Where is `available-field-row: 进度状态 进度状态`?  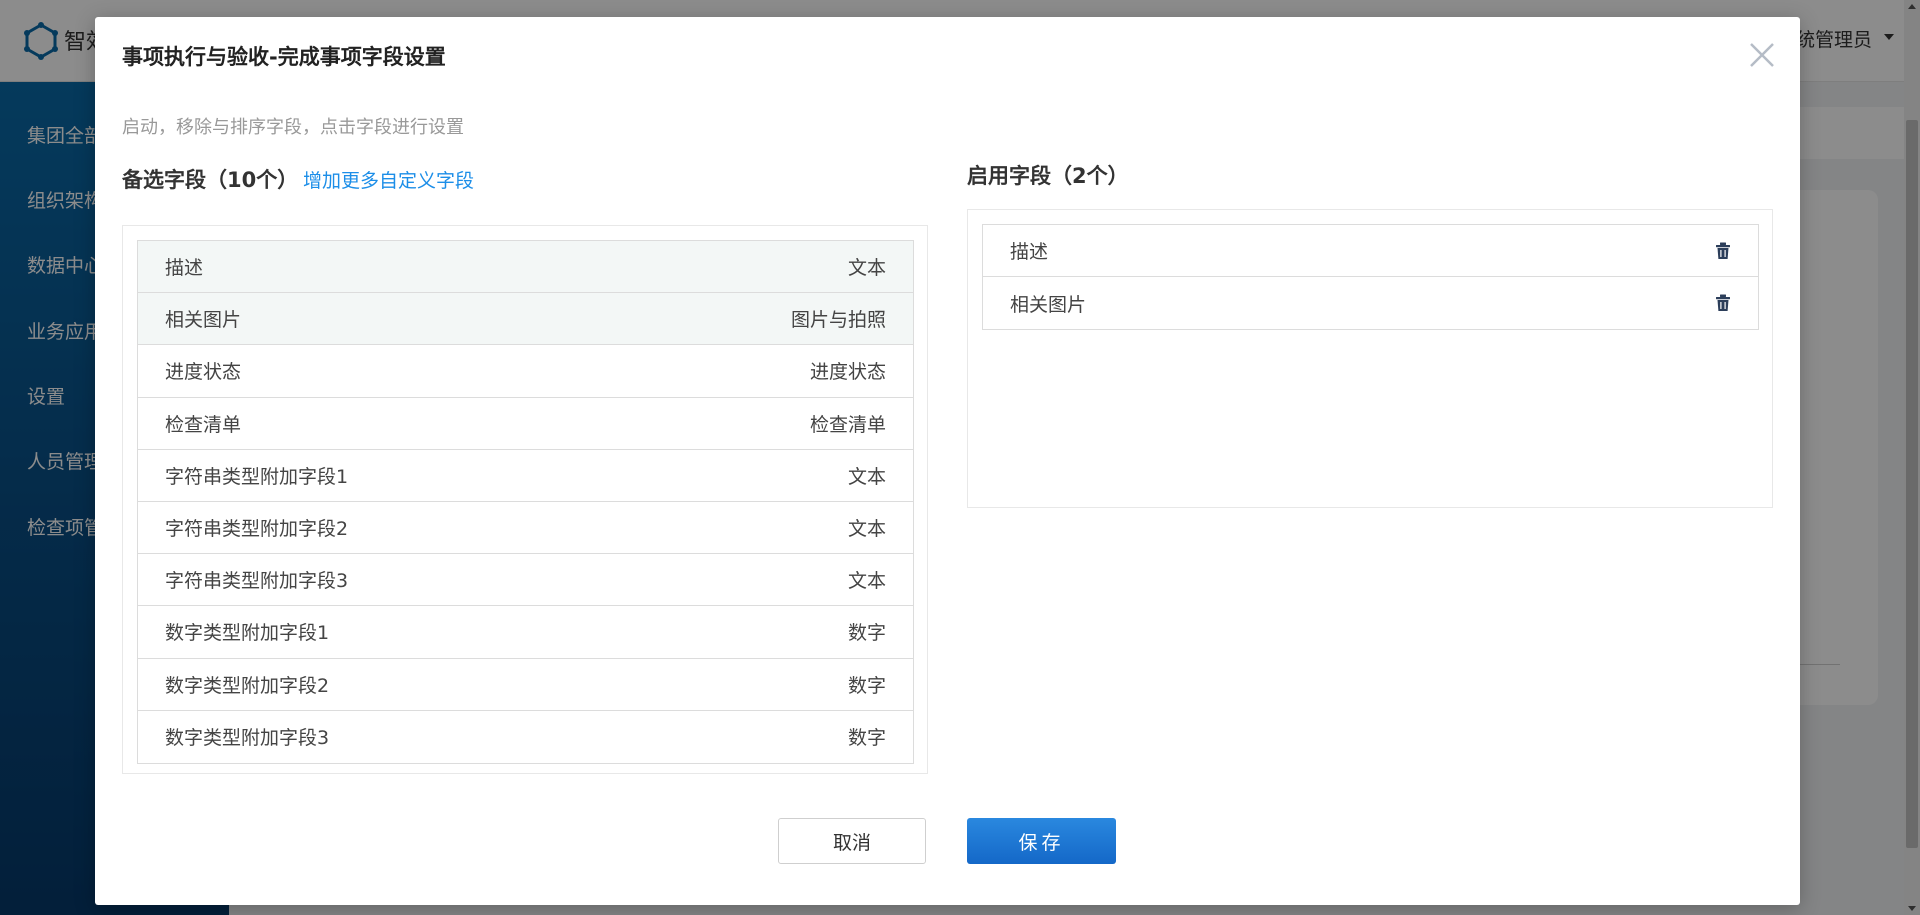 available-field-row: 进度状态 进度状态 is located at coordinates (525, 371).